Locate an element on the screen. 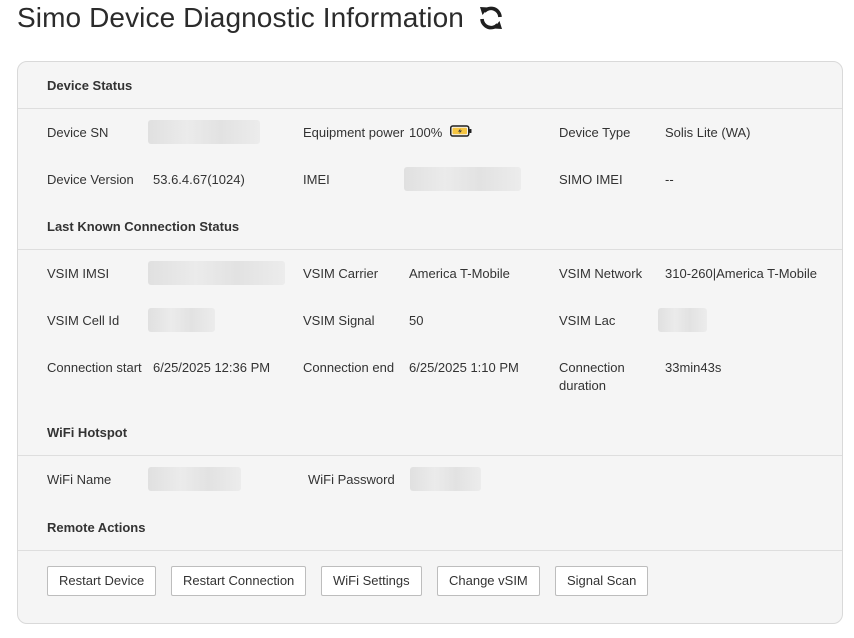 The height and width of the screenshot is (638, 854). equipment-power-value: 100% is located at coordinates (440, 133).